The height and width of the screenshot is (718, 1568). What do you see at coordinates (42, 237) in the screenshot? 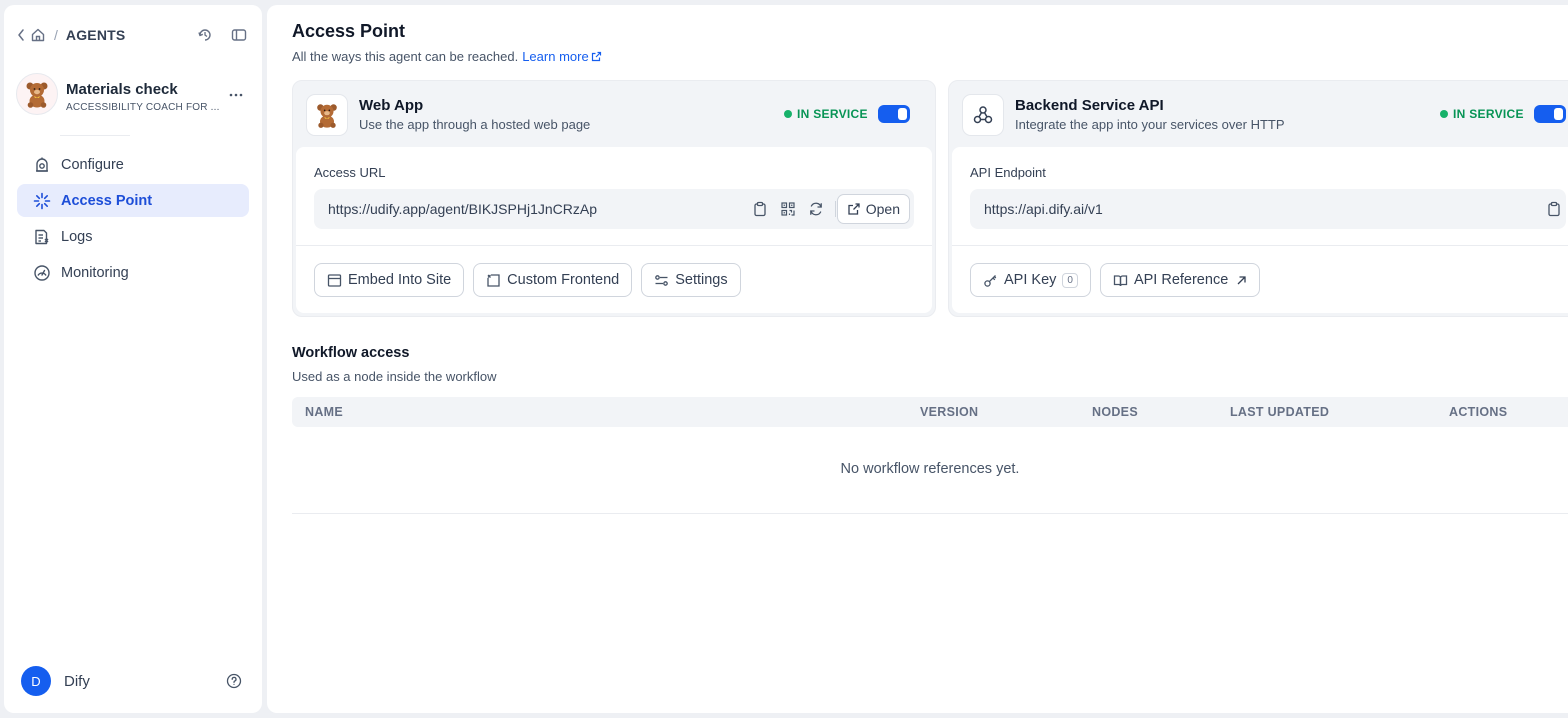
I see `logs-icon` at bounding box center [42, 237].